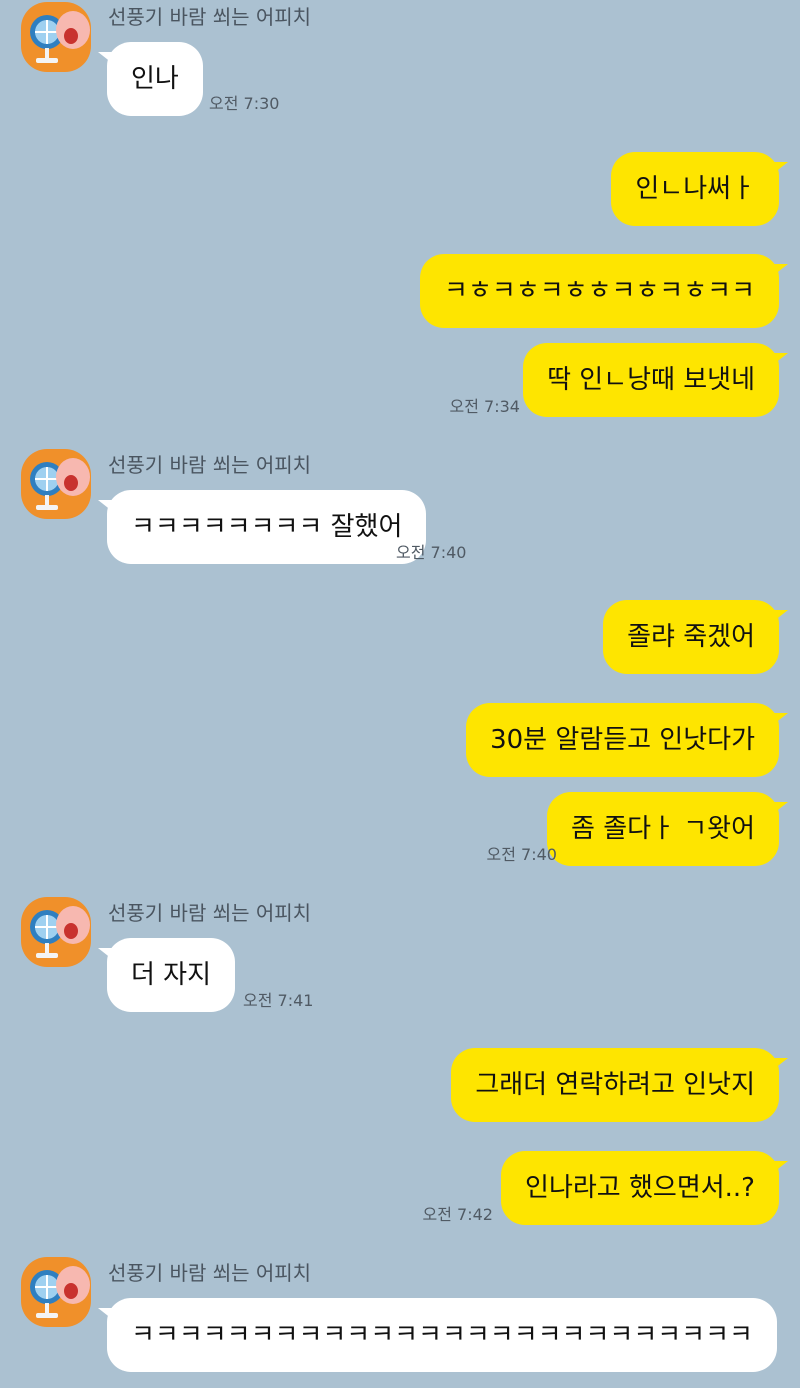 This screenshot has height=1388, width=800. I want to click on message-bubble: ㅋㅋㅋㅋㅋㅋㅋㅋ 잘했어, so click(262, 527).